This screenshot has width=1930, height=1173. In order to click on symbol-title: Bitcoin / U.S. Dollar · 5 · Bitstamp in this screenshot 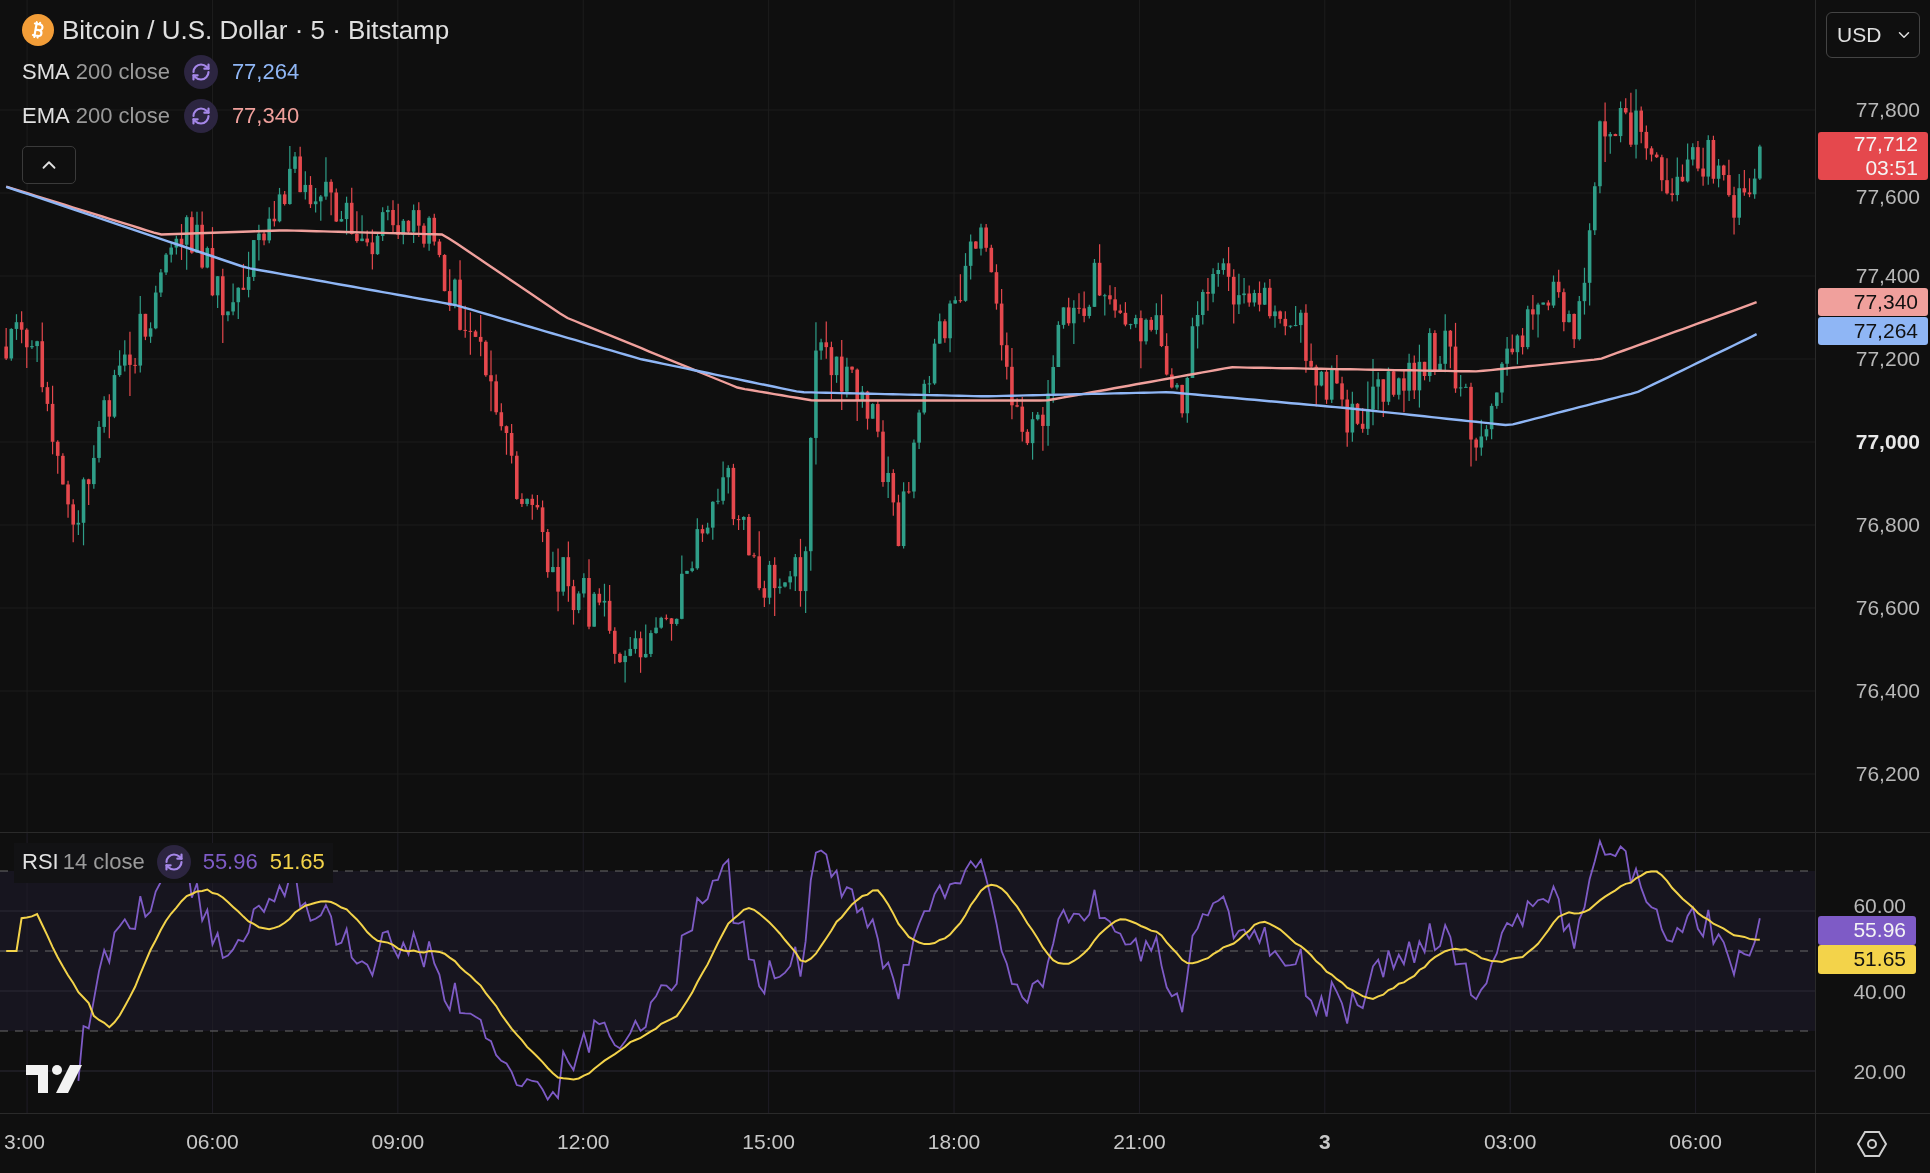, I will do `click(256, 30)`.